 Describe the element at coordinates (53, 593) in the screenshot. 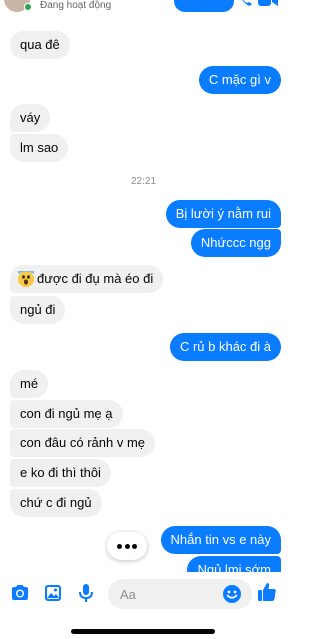

I see `gallery-icon` at that location.